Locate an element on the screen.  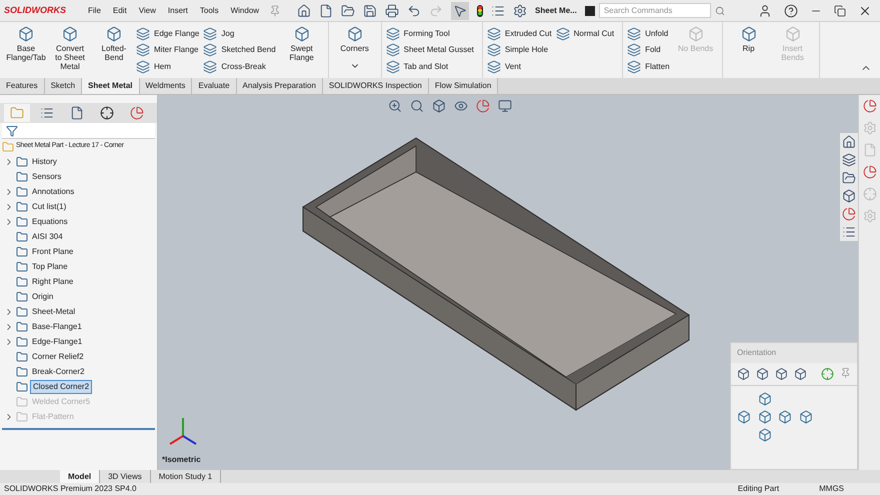
restore-icon is located at coordinates (840, 10).